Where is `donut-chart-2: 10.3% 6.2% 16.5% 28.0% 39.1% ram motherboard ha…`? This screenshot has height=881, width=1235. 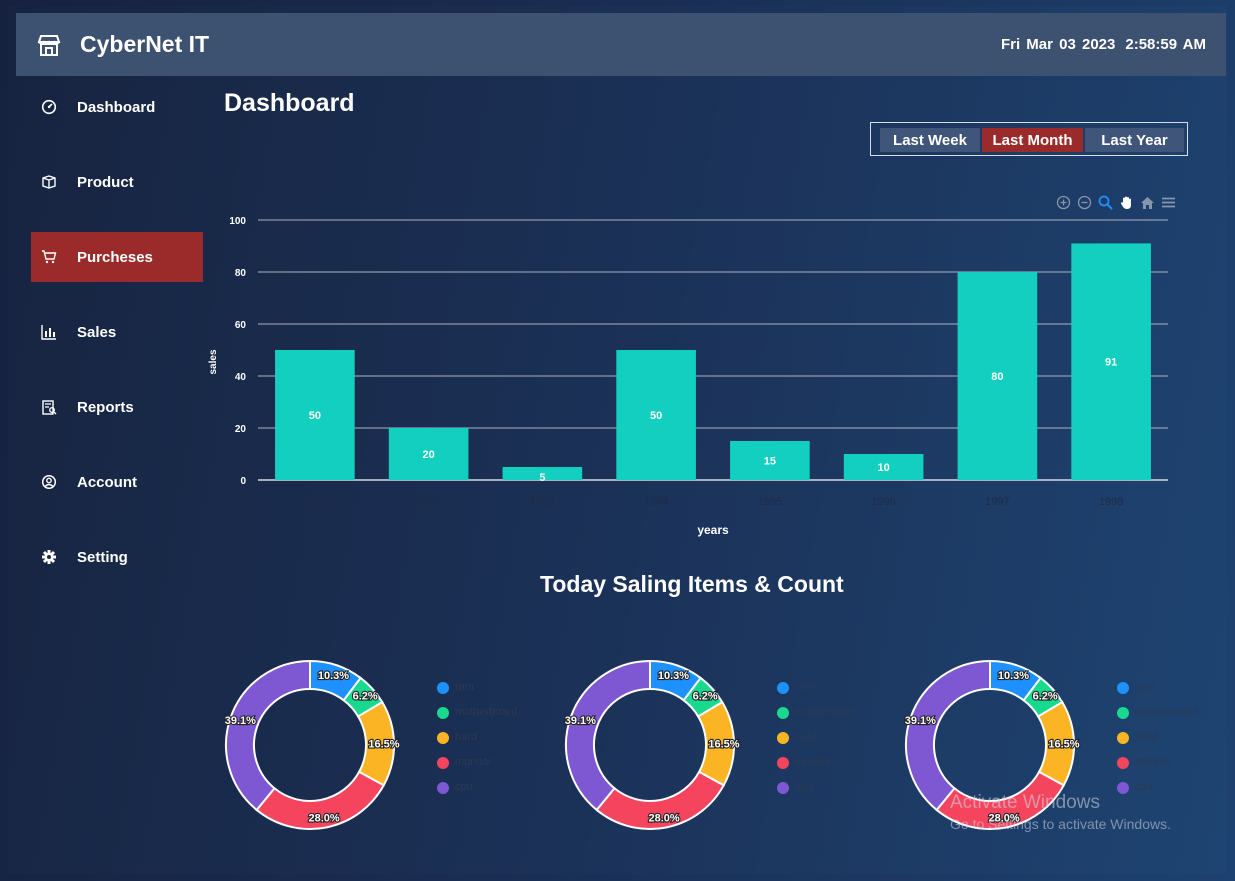
donut-chart-2: 10.3% 6.2% 16.5% 28.0% 39.1% ram motherboard ha… is located at coordinates (712, 747).